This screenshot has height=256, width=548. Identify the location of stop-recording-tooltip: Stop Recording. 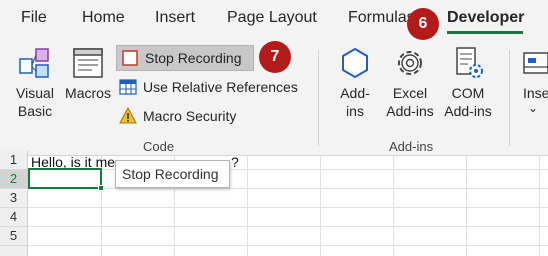
(172, 174).